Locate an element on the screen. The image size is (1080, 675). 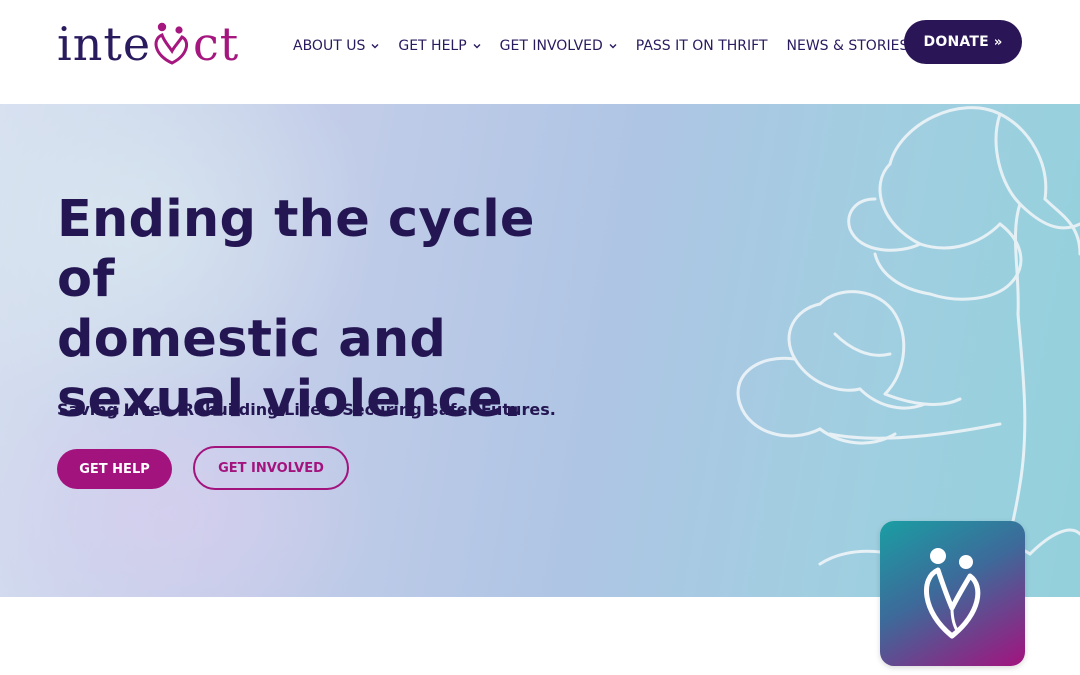
get-involved-label: GET INVOLVED is located at coordinates (271, 468).